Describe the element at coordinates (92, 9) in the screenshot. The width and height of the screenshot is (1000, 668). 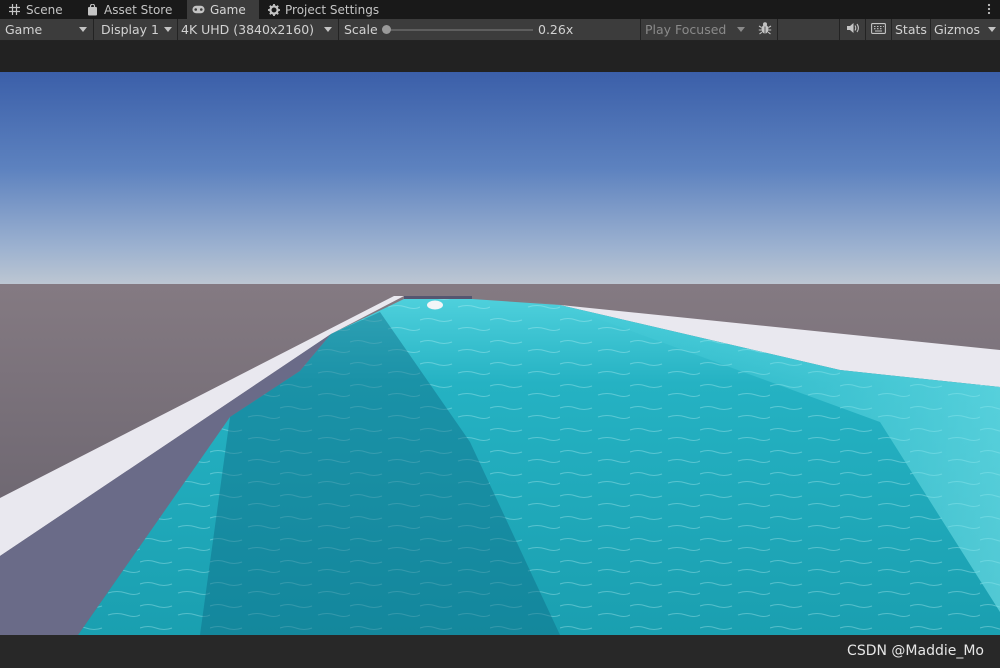
I see `shopping-bag-icon` at that location.